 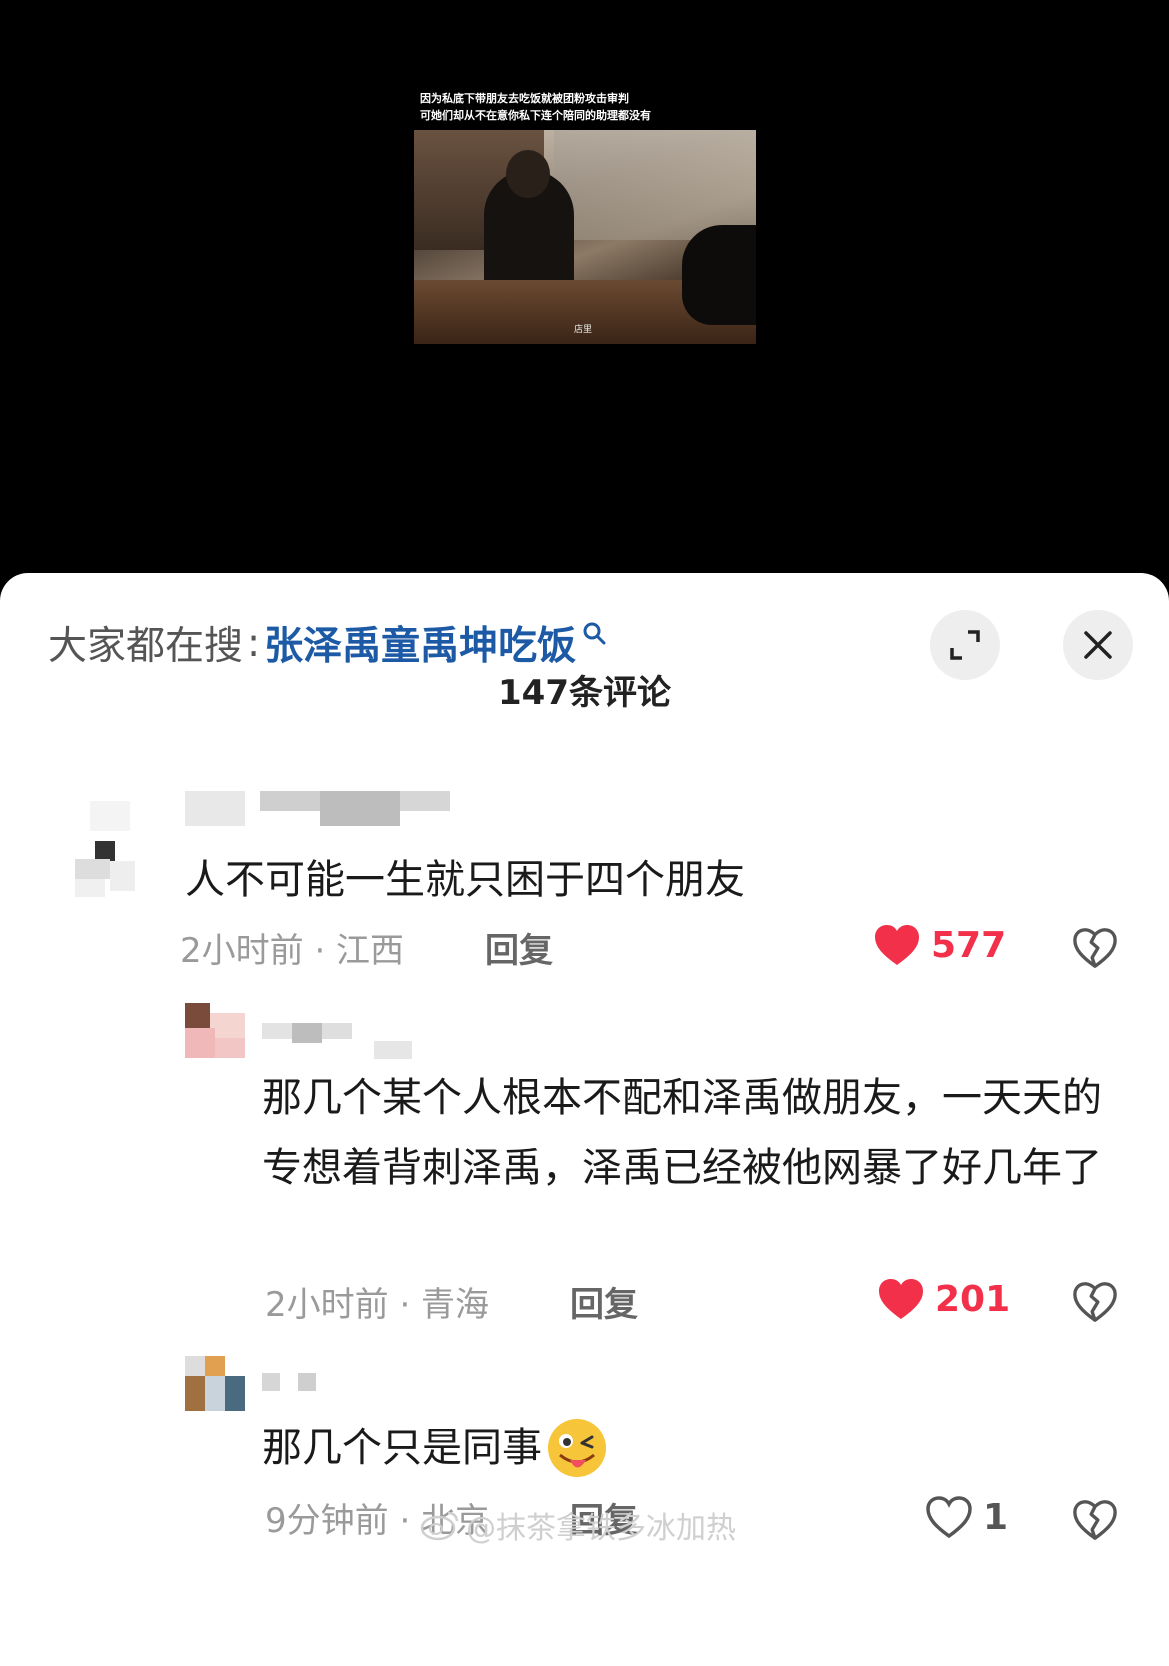 What do you see at coordinates (535, 115) in the screenshot?
I see `video-caption-line-2: 可她们却从不在意你私下连个陪同的助理都没有` at bounding box center [535, 115].